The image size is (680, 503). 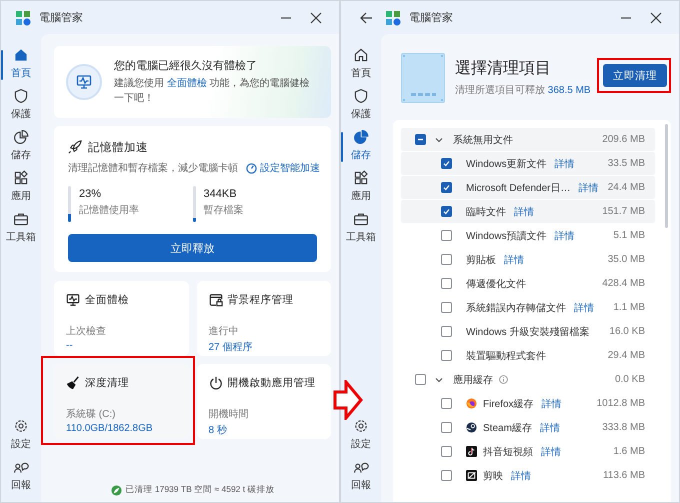 I want to click on banner-text: 建議您使用 全面體檢 功能，為您的電腦健檢一下吧！, so click(x=212, y=91).